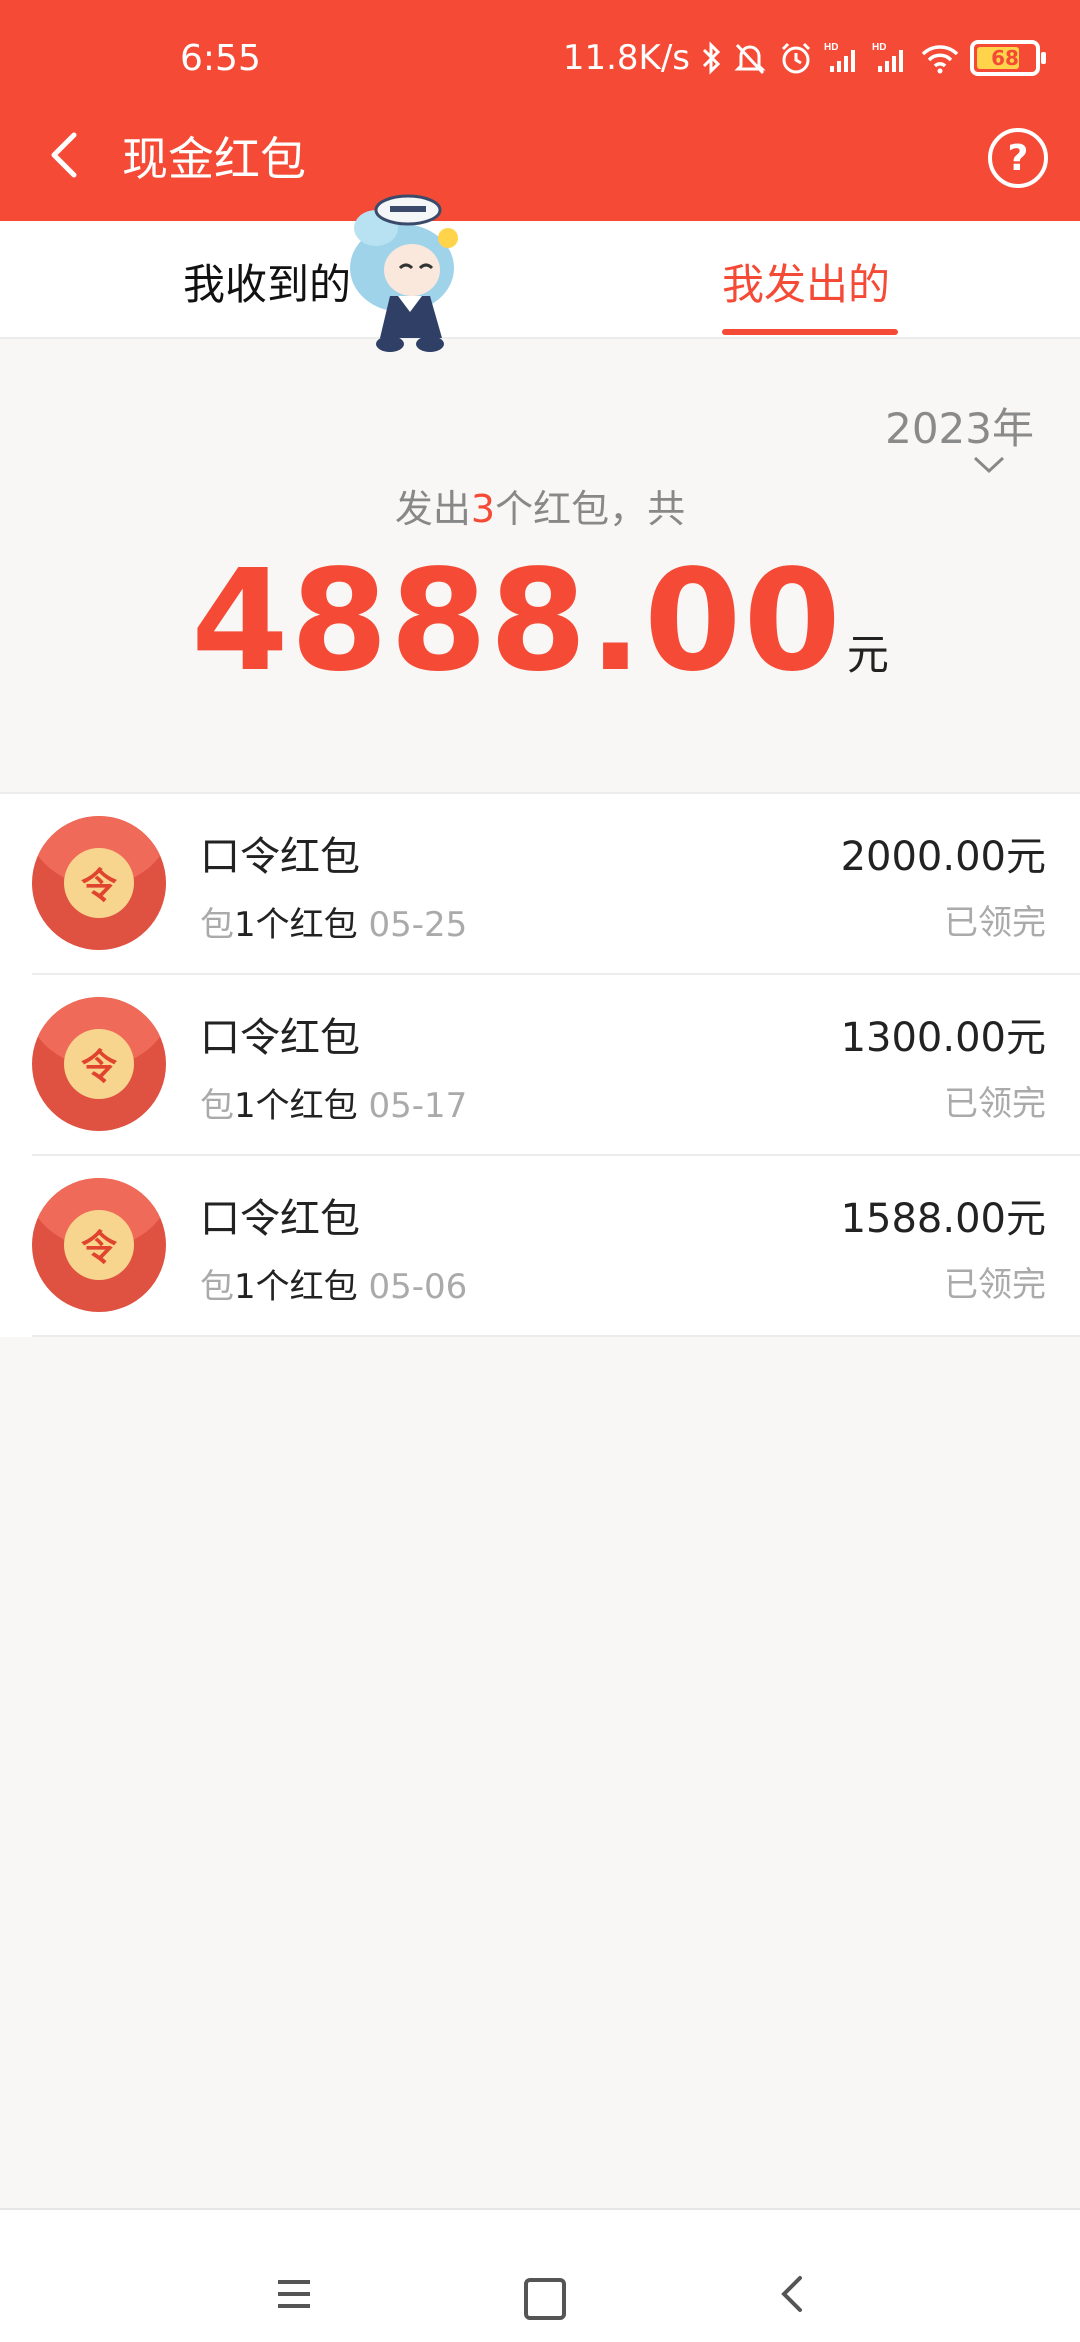 The image size is (1080, 2342). Describe the element at coordinates (806, 281) in the screenshot. I see `tab-sent: 我发出的` at that location.